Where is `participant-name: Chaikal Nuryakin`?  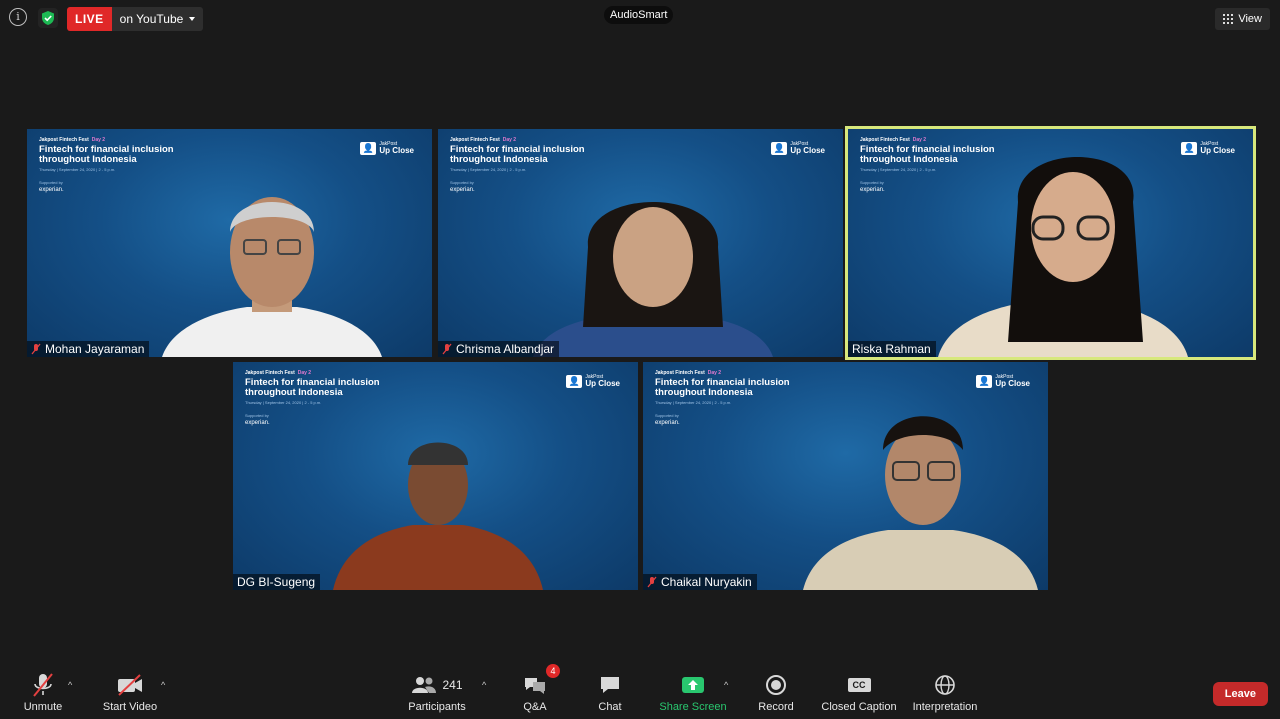 participant-name: Chaikal Nuryakin is located at coordinates (706, 582).